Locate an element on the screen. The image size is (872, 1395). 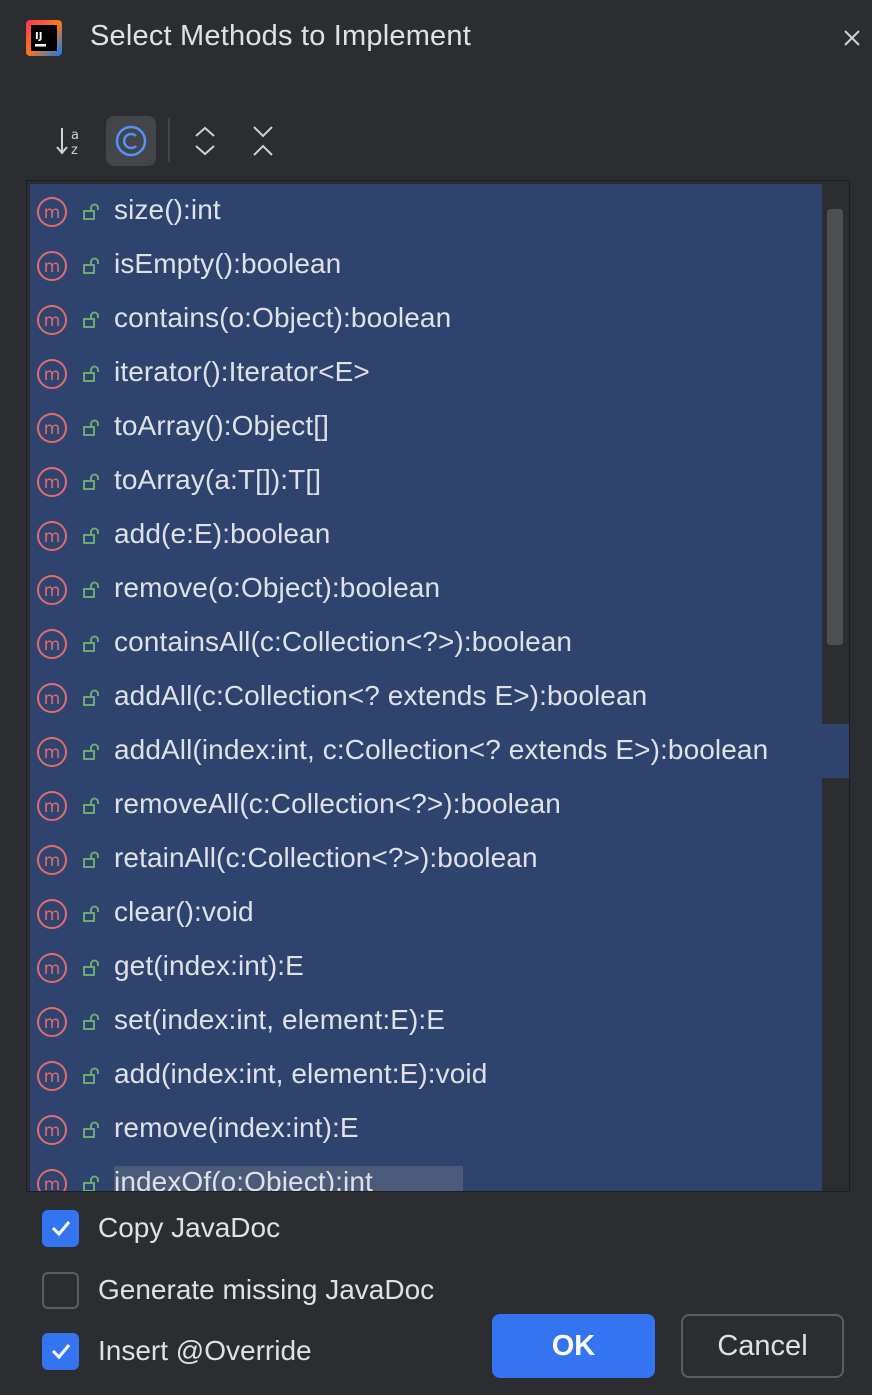
show-classes-button is located at coordinates (131, 141).